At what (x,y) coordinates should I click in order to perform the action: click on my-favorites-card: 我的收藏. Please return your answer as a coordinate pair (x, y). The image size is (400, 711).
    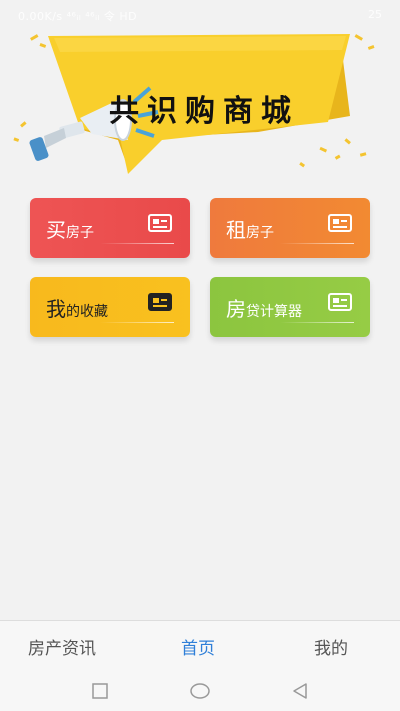
    Looking at the image, I should click on (110, 307).